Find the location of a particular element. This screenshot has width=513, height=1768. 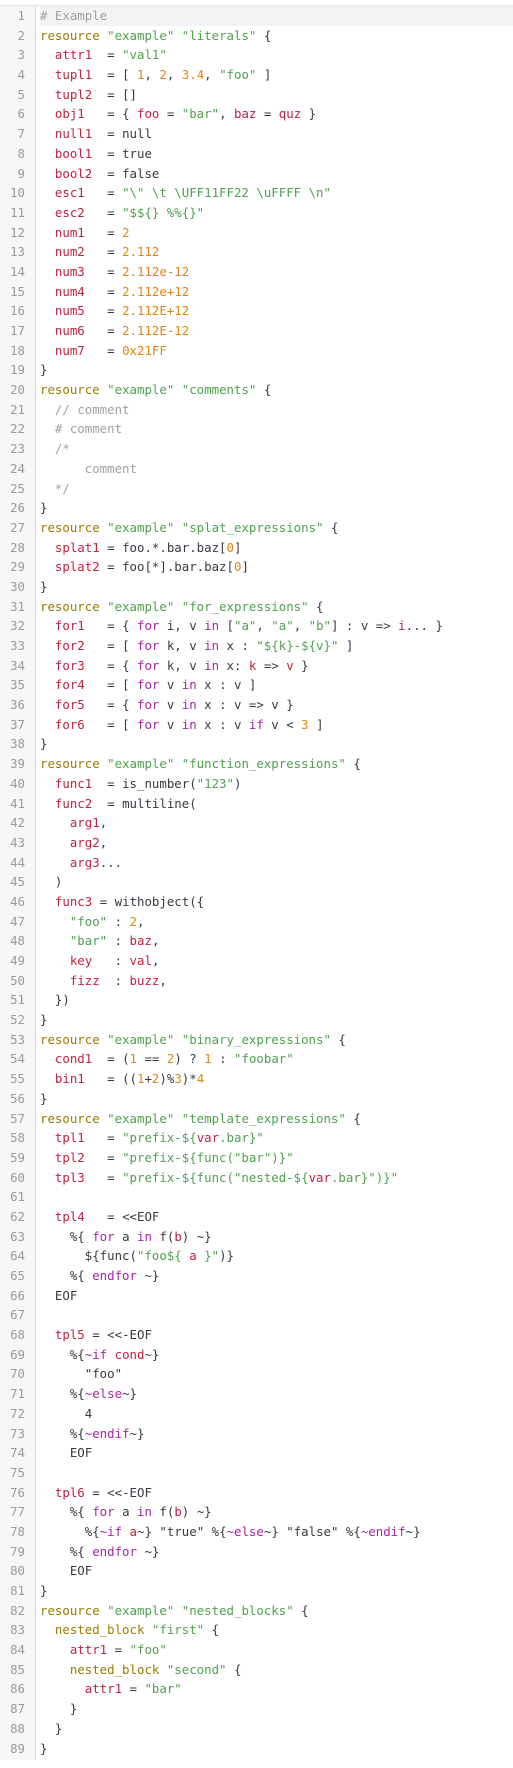

code-token-attr: splat2 is located at coordinates (77, 567).